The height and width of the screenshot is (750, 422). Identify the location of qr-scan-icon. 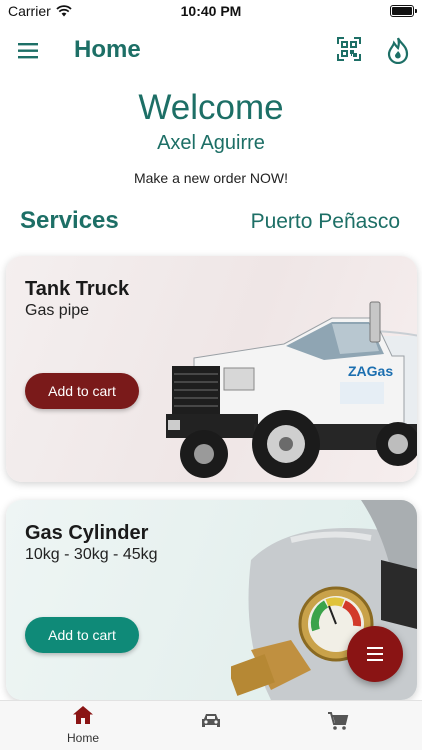
(349, 49).